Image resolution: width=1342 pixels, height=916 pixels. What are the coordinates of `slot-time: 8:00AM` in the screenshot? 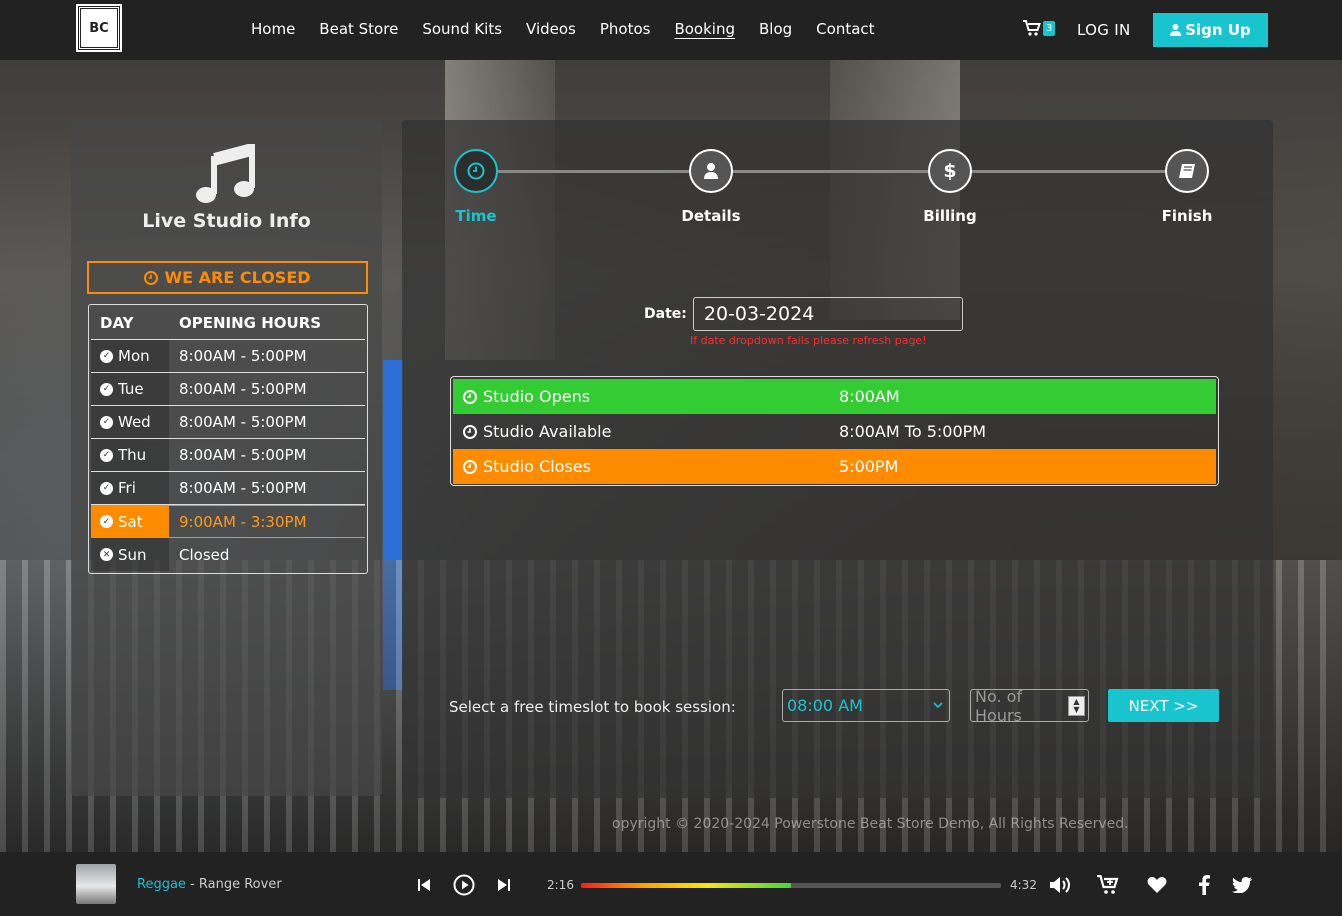 It's located at (869, 396).